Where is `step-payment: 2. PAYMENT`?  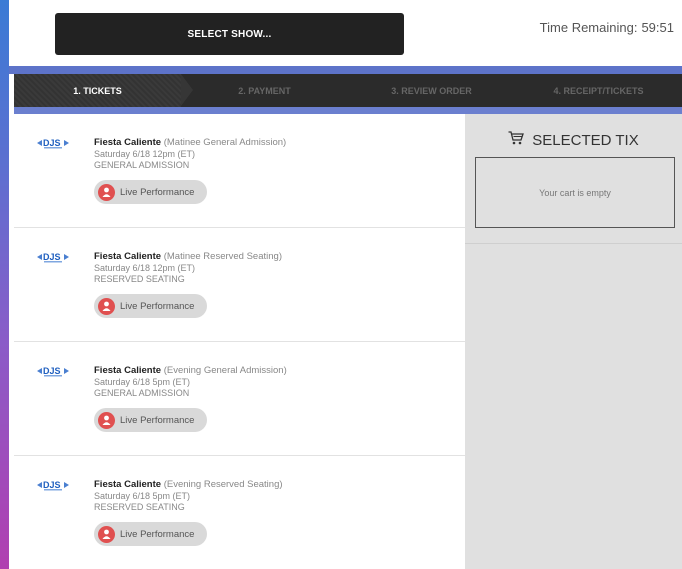 step-payment: 2. PAYMENT is located at coordinates (264, 90).